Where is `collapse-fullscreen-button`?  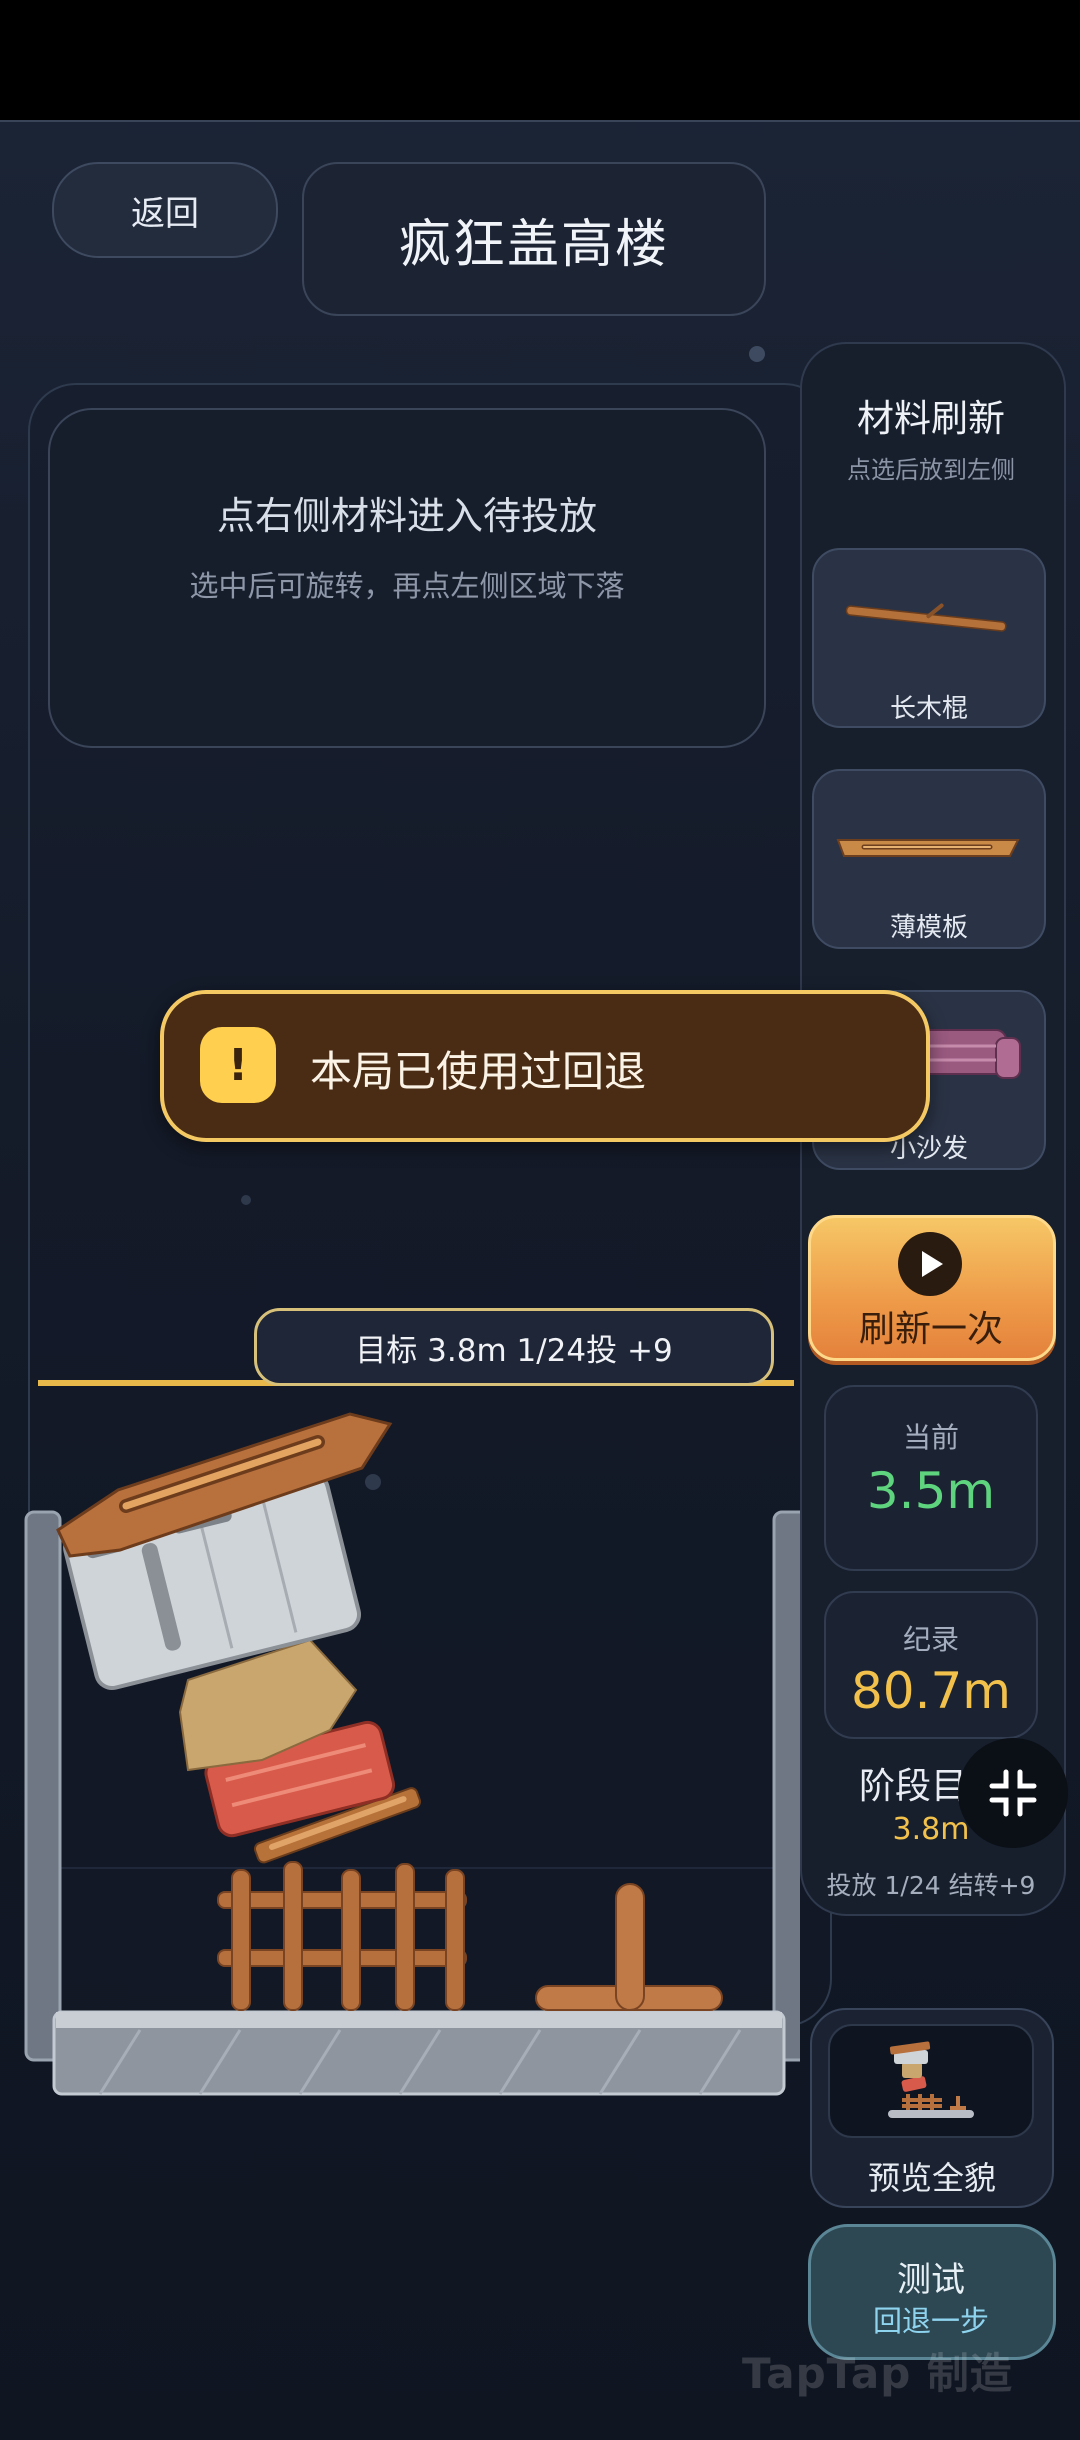 collapse-fullscreen-button is located at coordinates (1013, 1793).